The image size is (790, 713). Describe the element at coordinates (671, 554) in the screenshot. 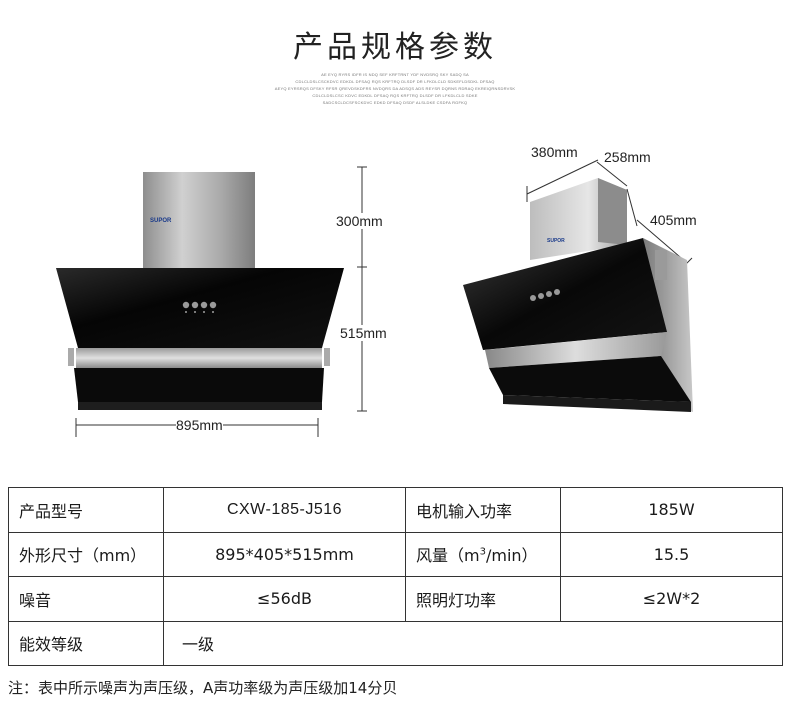

I see `value-airflow: 15.5` at that location.